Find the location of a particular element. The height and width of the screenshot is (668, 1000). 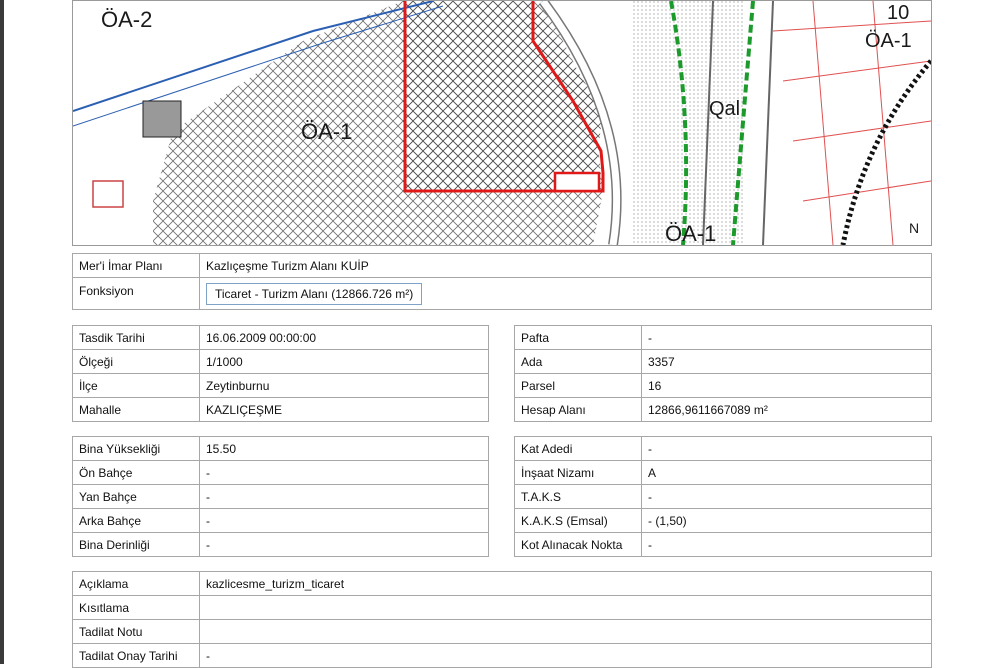

field-value: 16 is located at coordinates (786, 385).